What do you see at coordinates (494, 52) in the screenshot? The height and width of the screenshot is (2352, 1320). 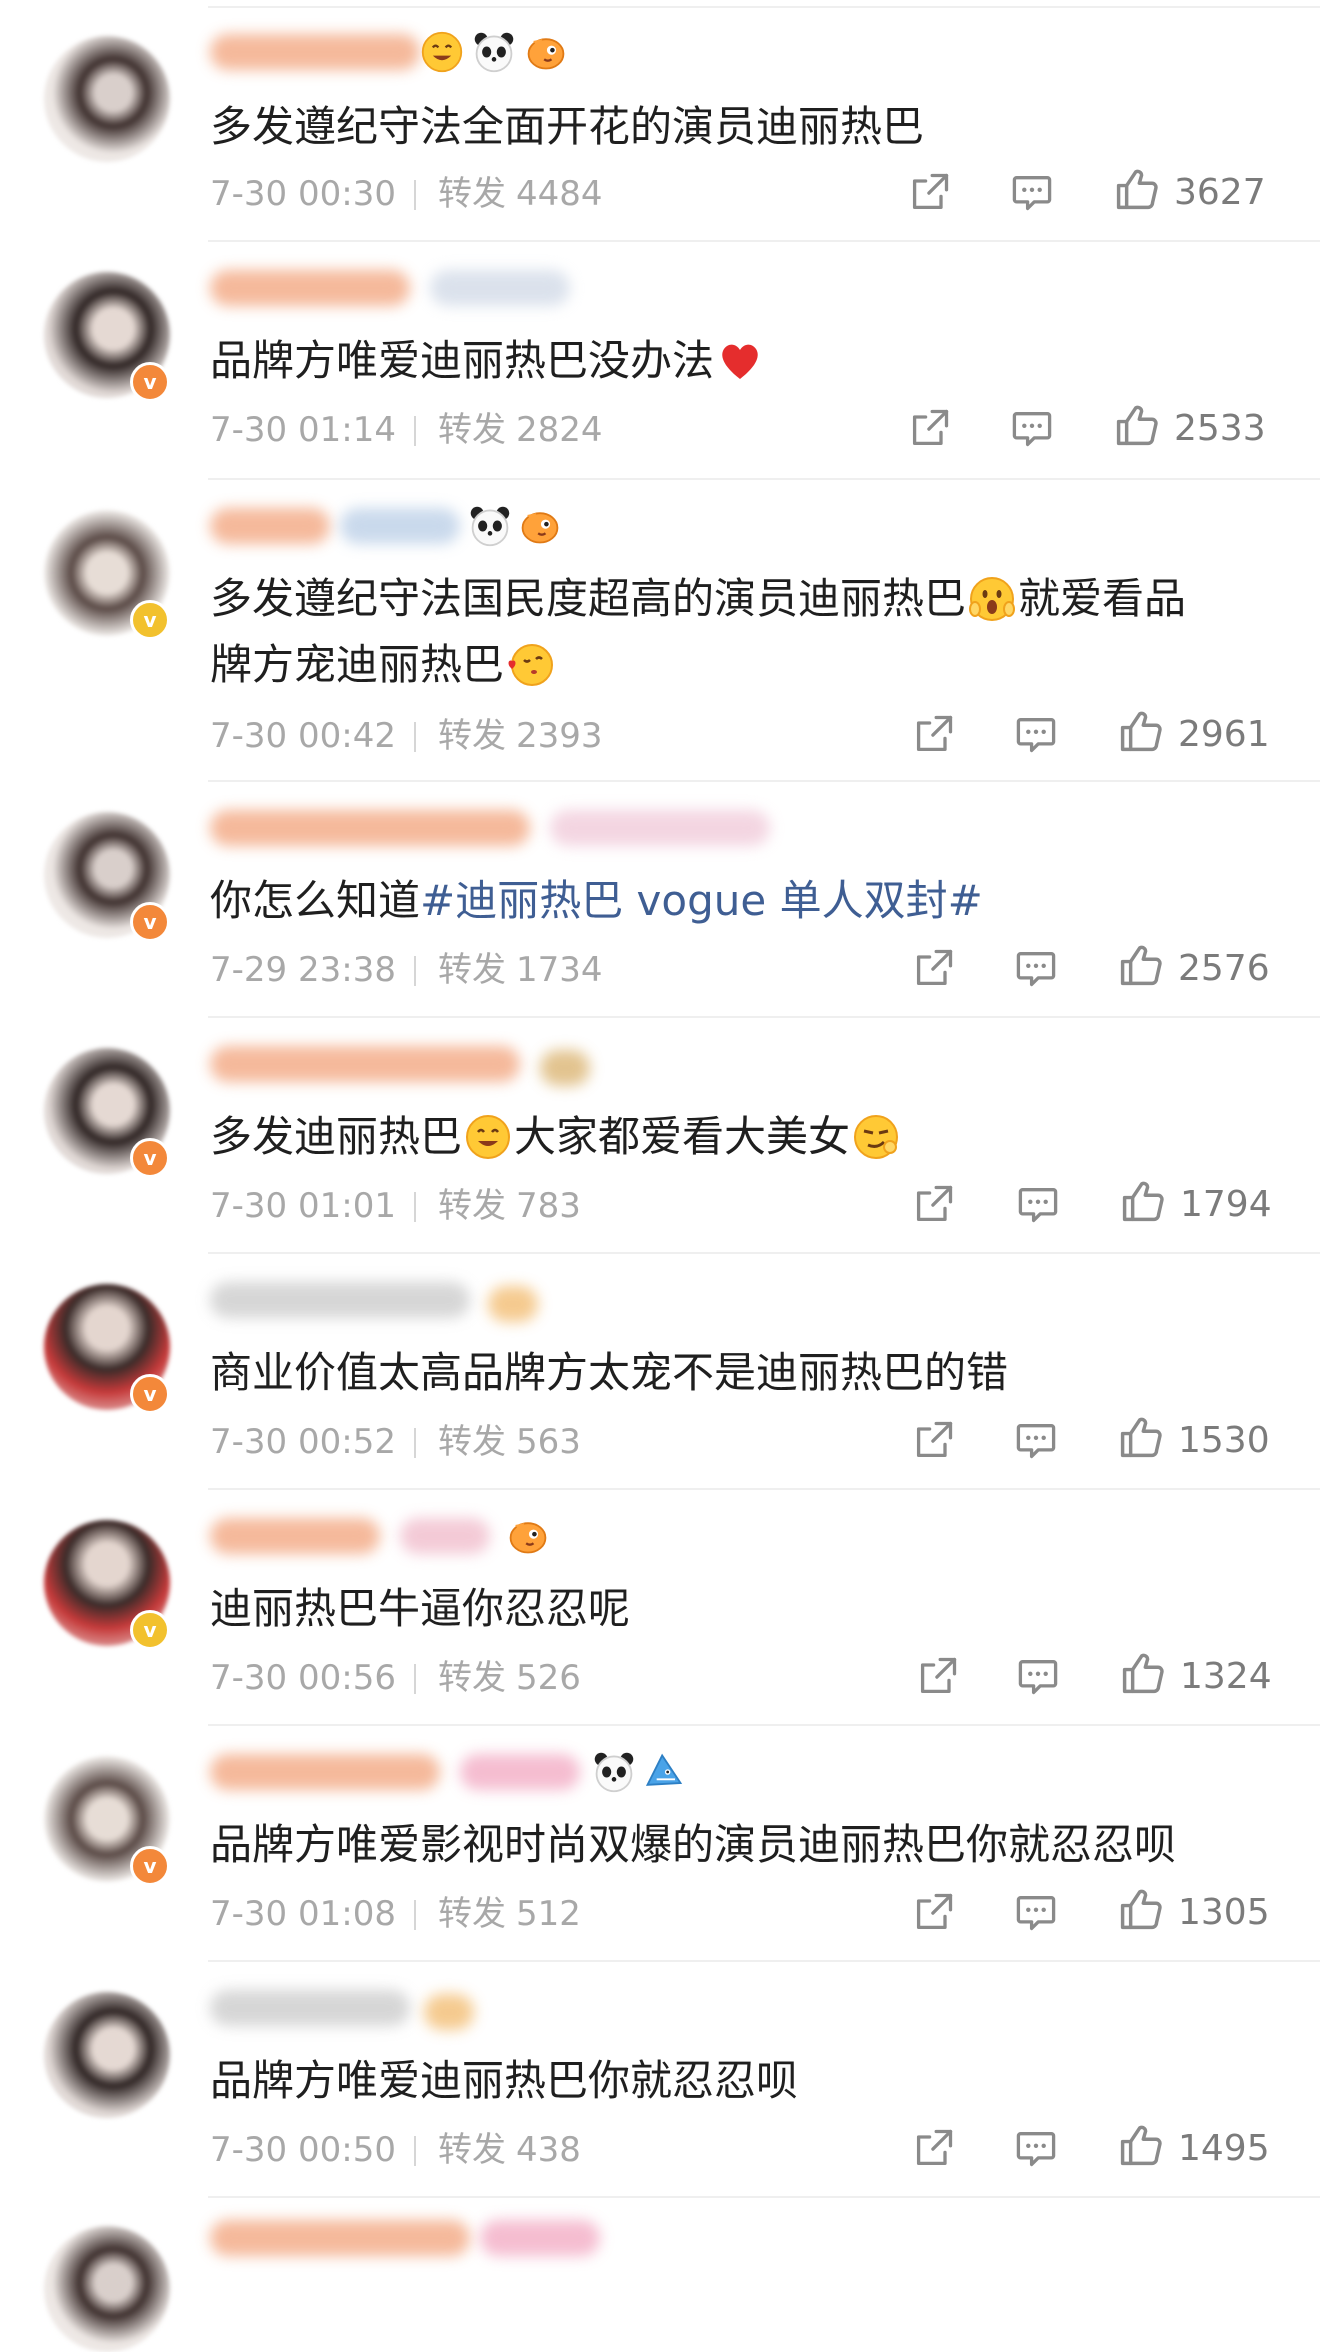 I see `panda-emoji-icon` at bounding box center [494, 52].